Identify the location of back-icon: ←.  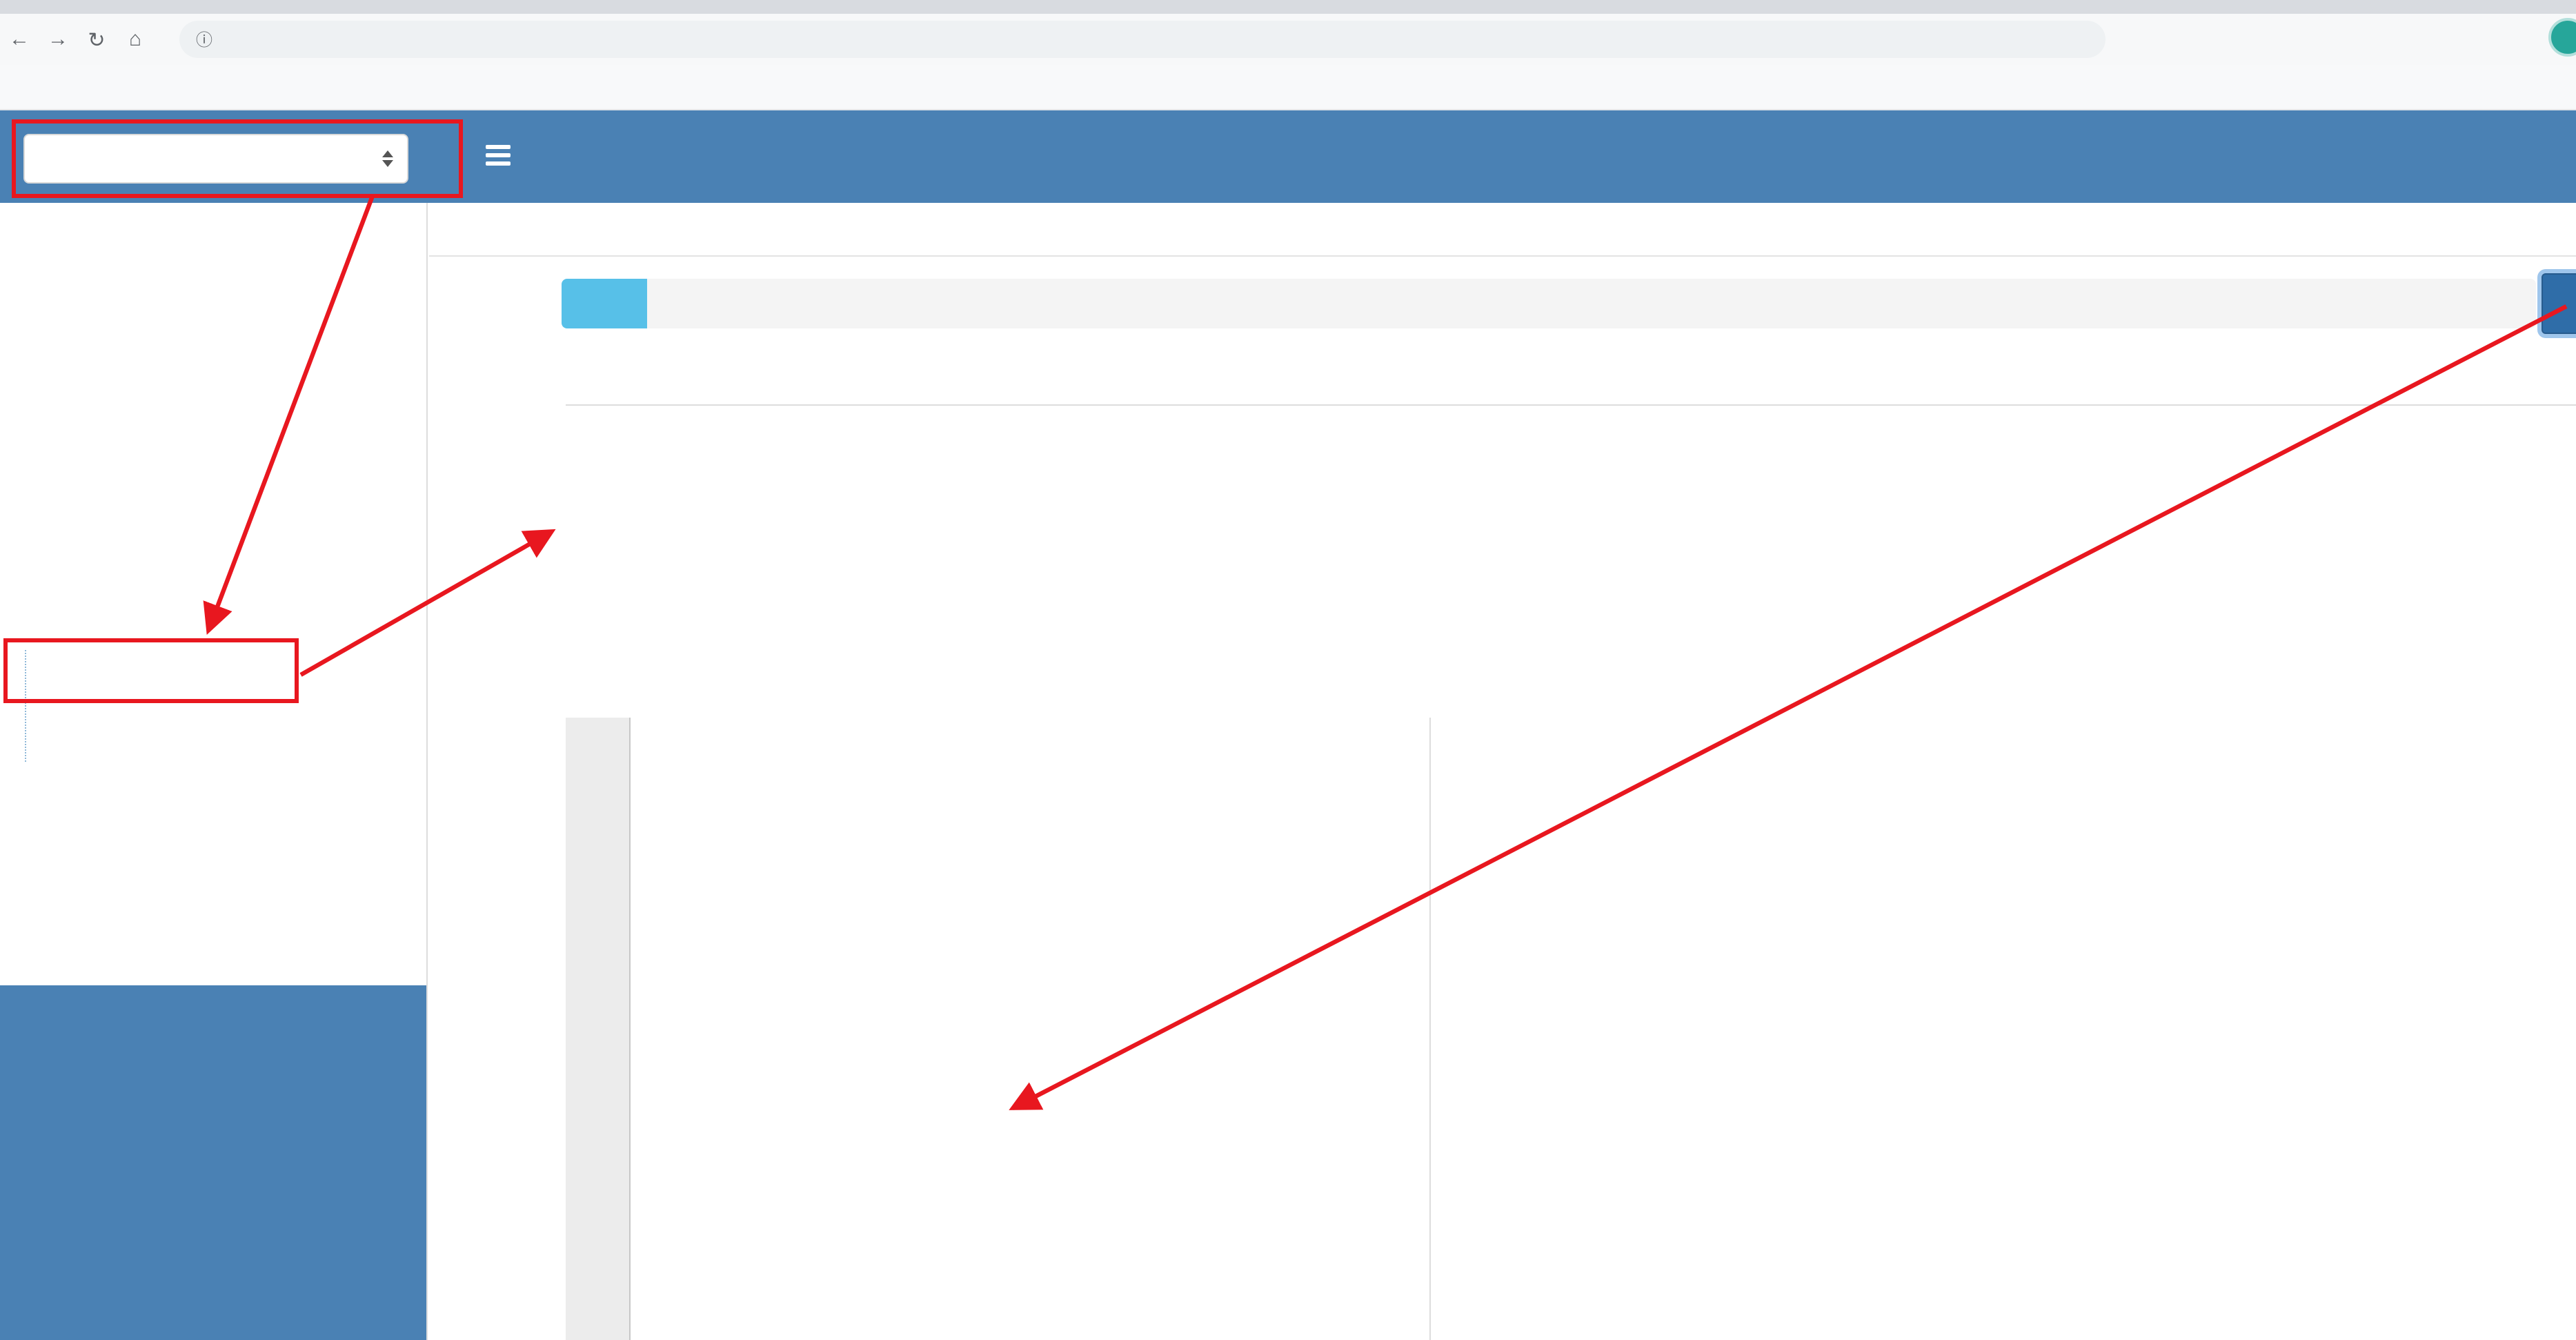
(19, 39).